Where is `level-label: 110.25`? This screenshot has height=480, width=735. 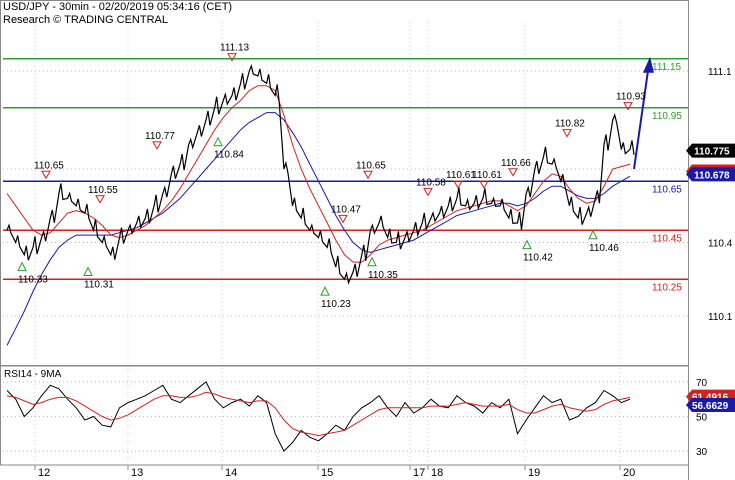 level-label: 110.25 is located at coordinates (667, 287).